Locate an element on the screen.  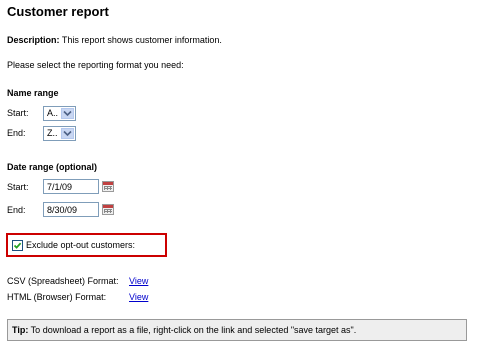
exclude-opt-out-checkbox is located at coordinates (17, 245).